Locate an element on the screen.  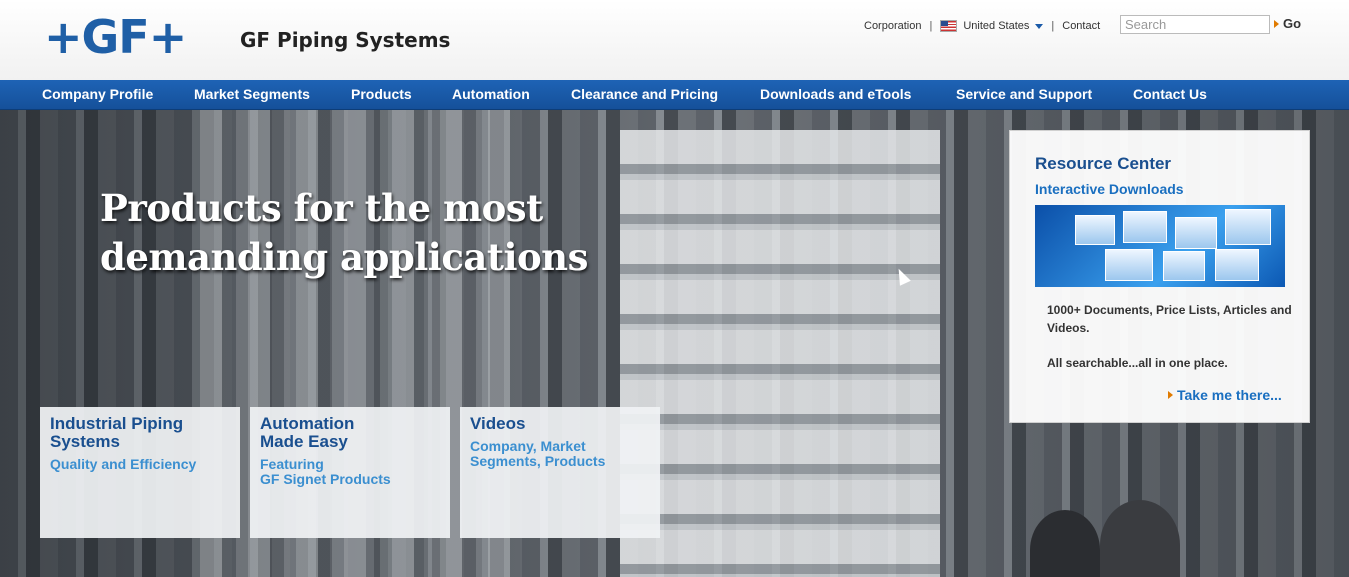
country-label: United States is located at coordinates (996, 26).